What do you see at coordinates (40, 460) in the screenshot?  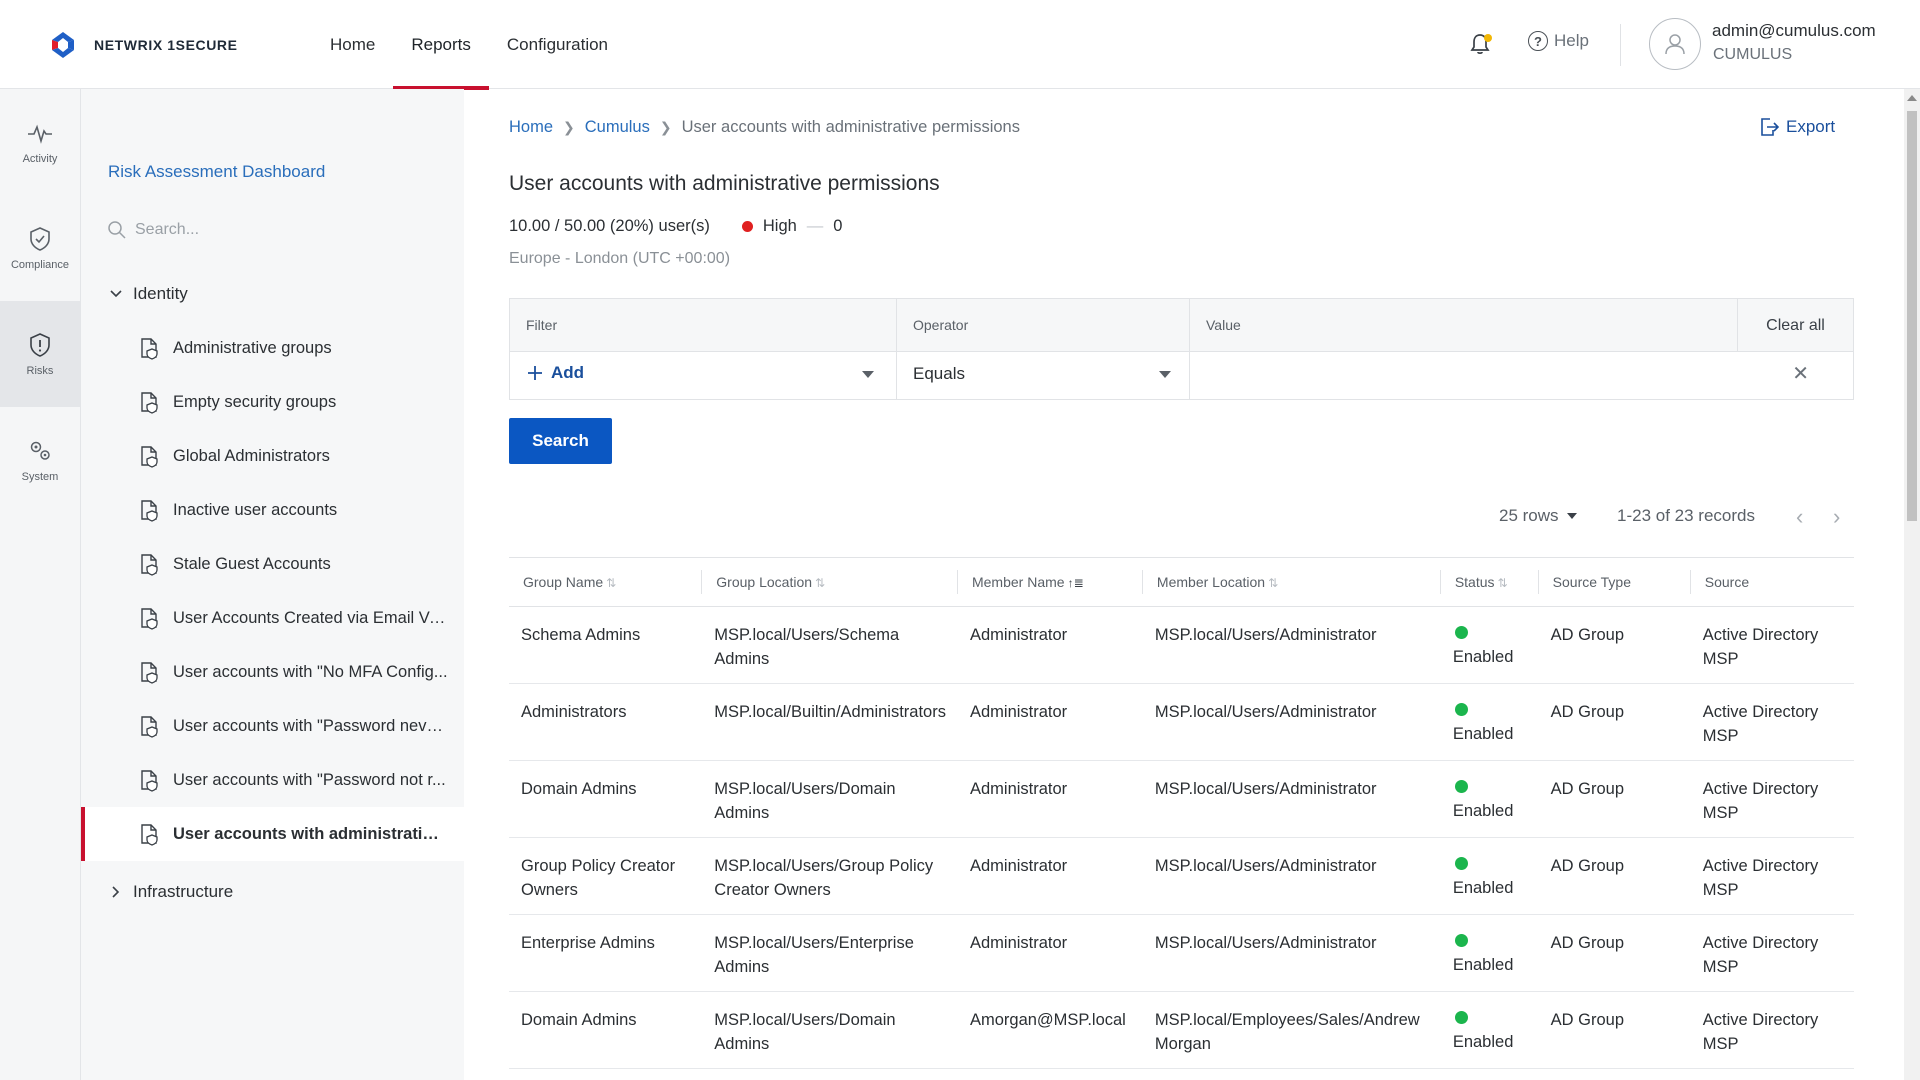 I see `rail-system: System` at bounding box center [40, 460].